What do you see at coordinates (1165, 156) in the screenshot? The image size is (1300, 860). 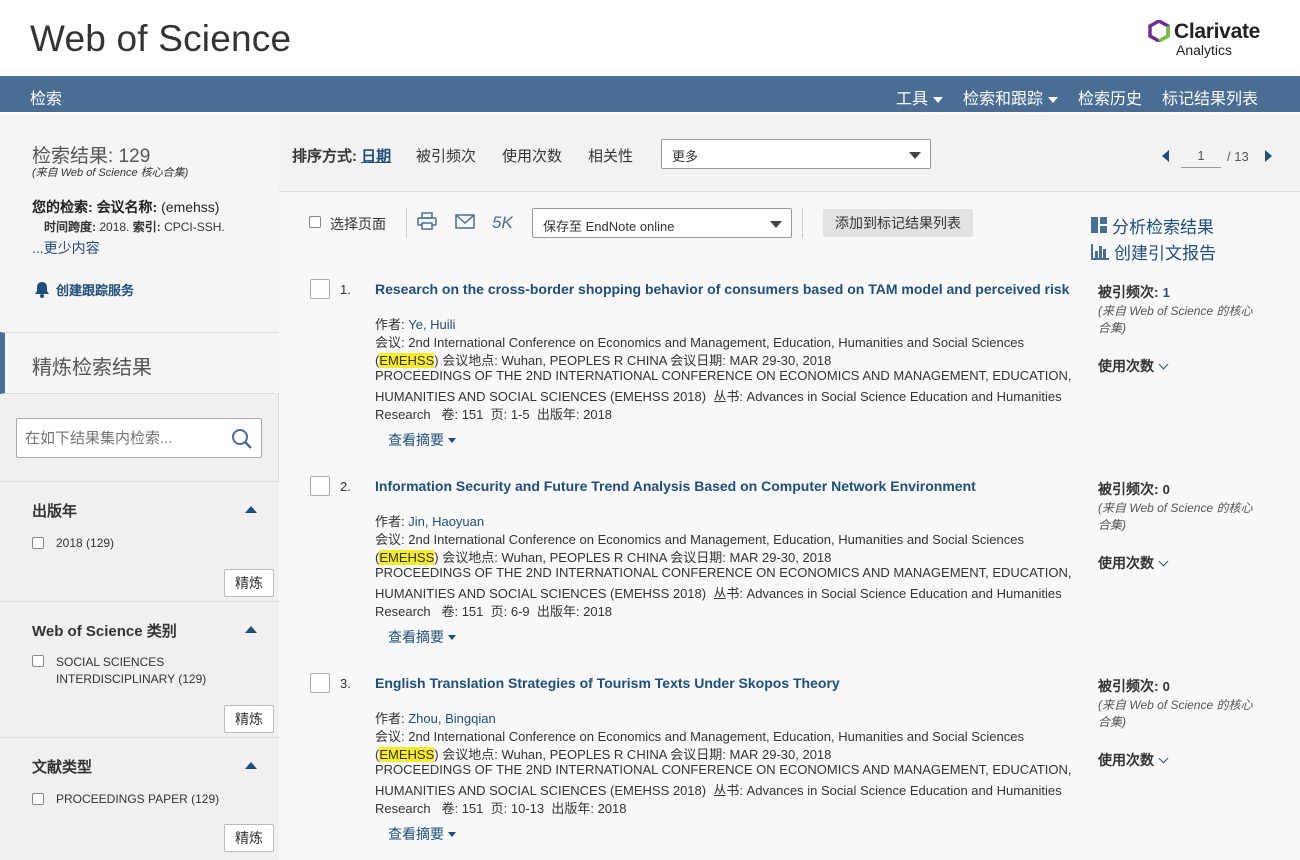 I see `prev-page-icon` at bounding box center [1165, 156].